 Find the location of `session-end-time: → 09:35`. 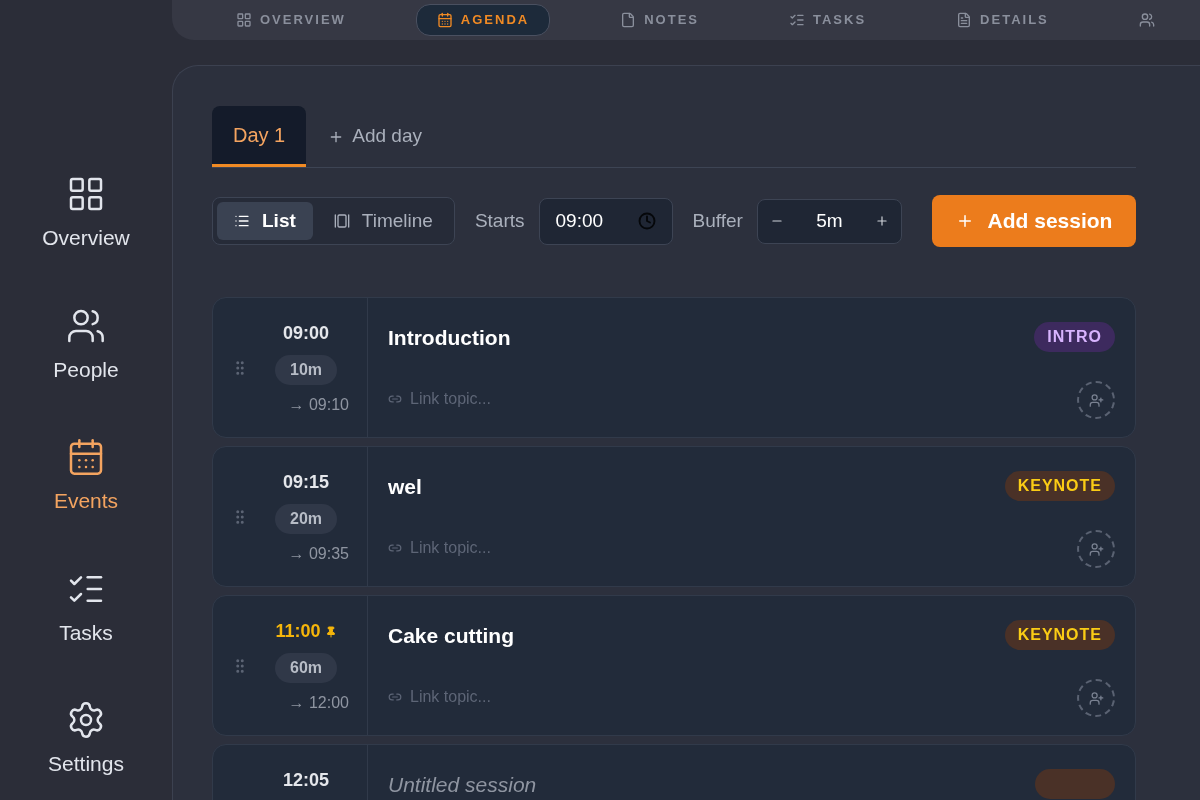

session-end-time: → 09:35 is located at coordinates (318, 554).